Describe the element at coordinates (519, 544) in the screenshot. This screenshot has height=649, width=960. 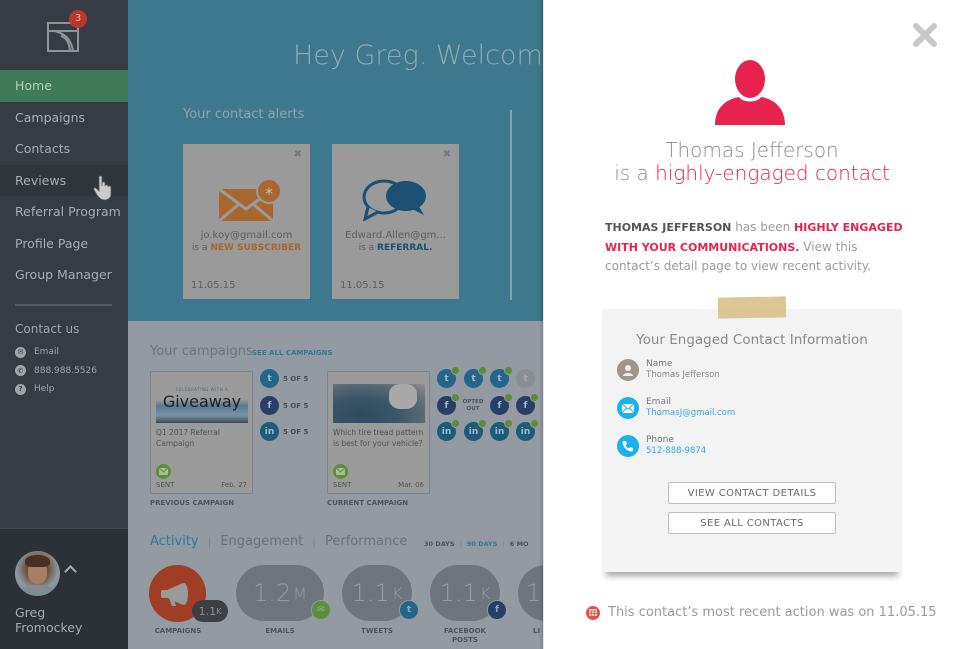
I see `range-6-months: 6 MO` at that location.